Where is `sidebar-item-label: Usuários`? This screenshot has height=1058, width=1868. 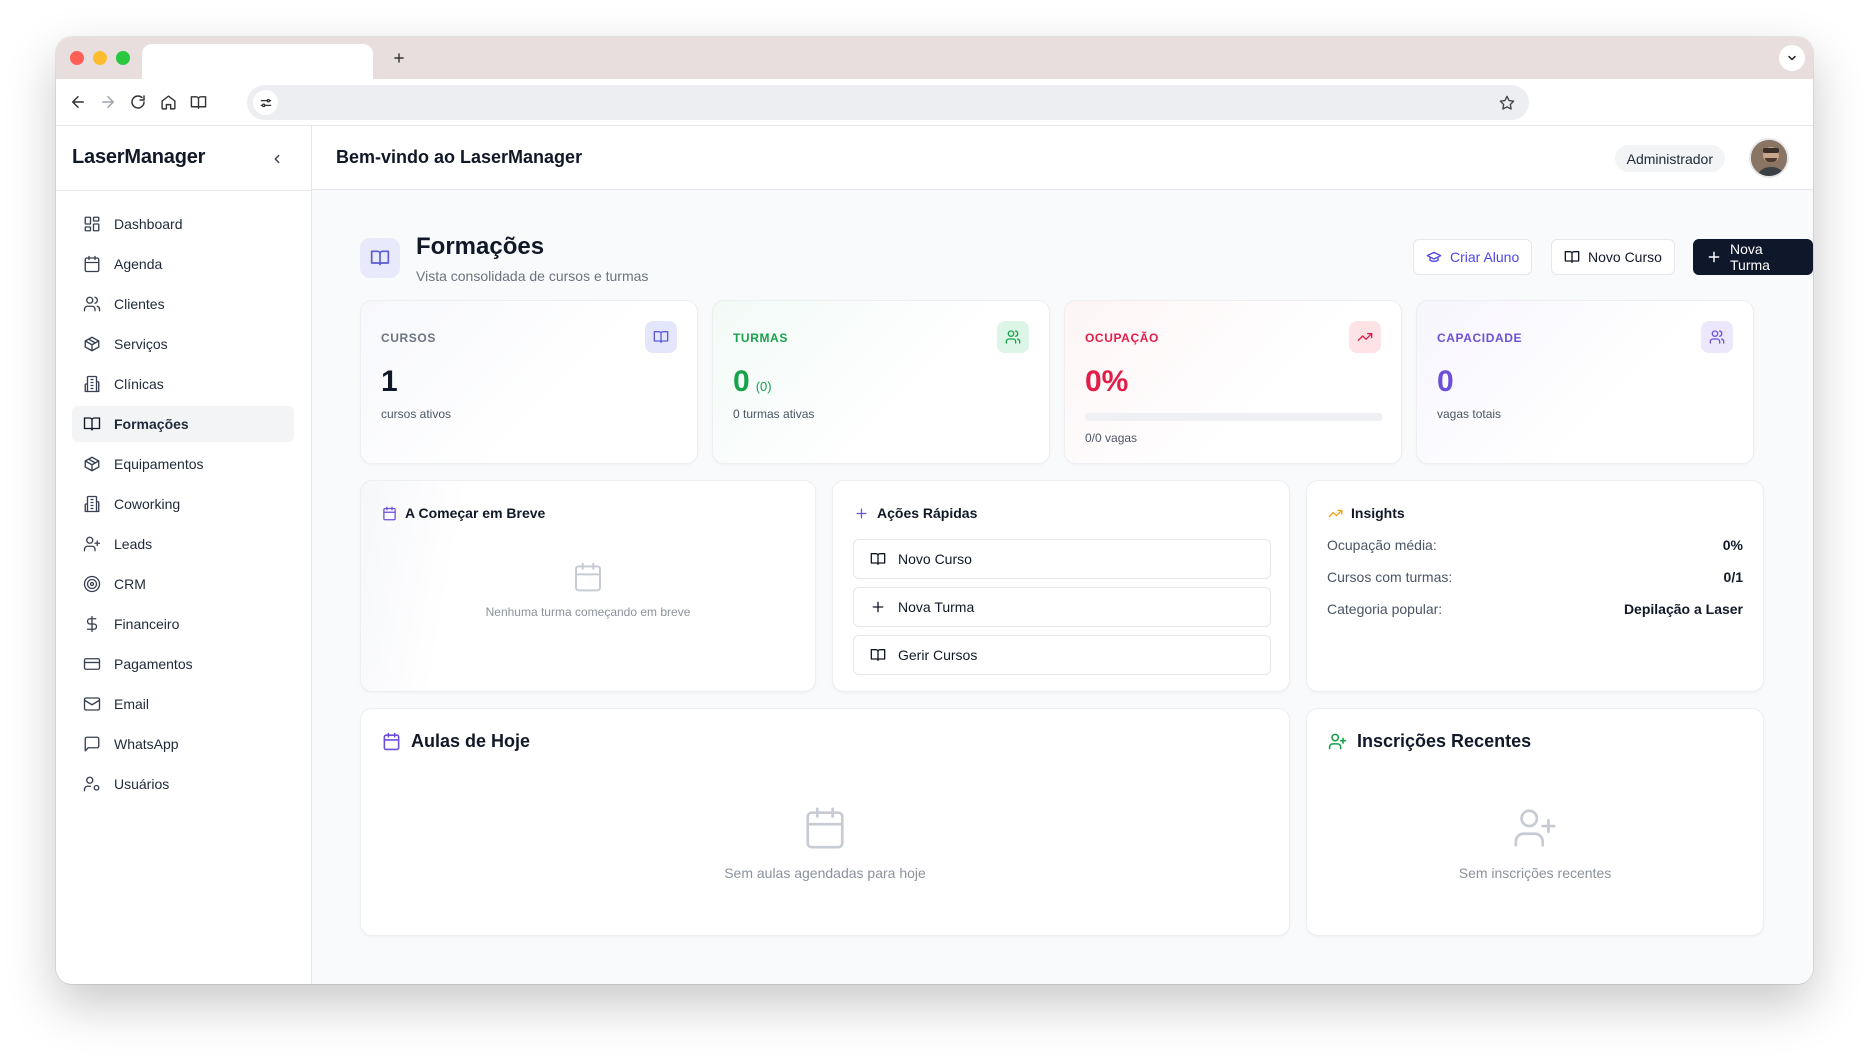
sidebar-item-label: Usuários is located at coordinates (142, 784).